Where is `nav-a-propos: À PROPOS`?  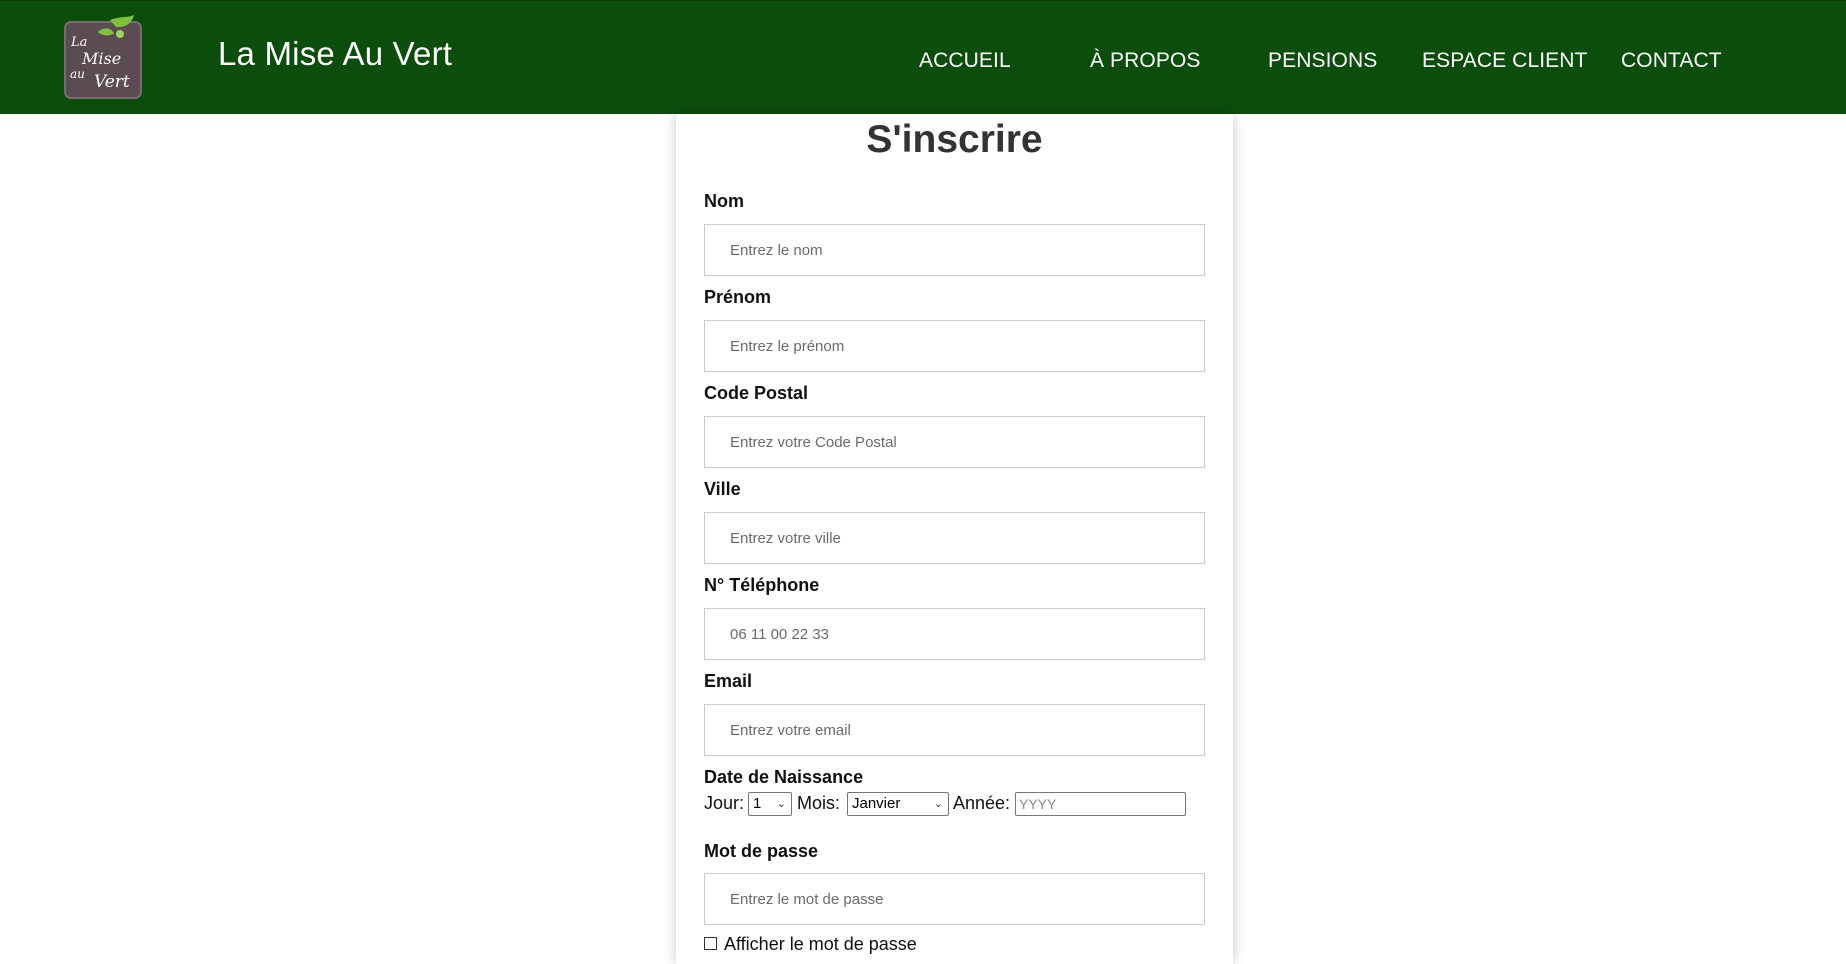
nav-a-propos: À PROPOS is located at coordinates (1145, 61).